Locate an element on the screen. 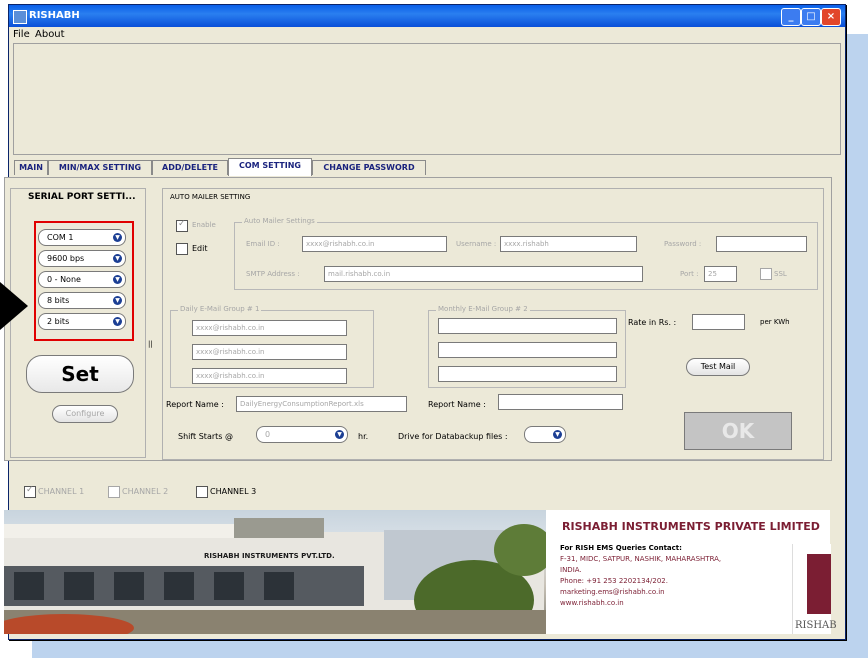 The width and height of the screenshot is (868, 658). username-field: xxxx.rishabh is located at coordinates (568, 244).